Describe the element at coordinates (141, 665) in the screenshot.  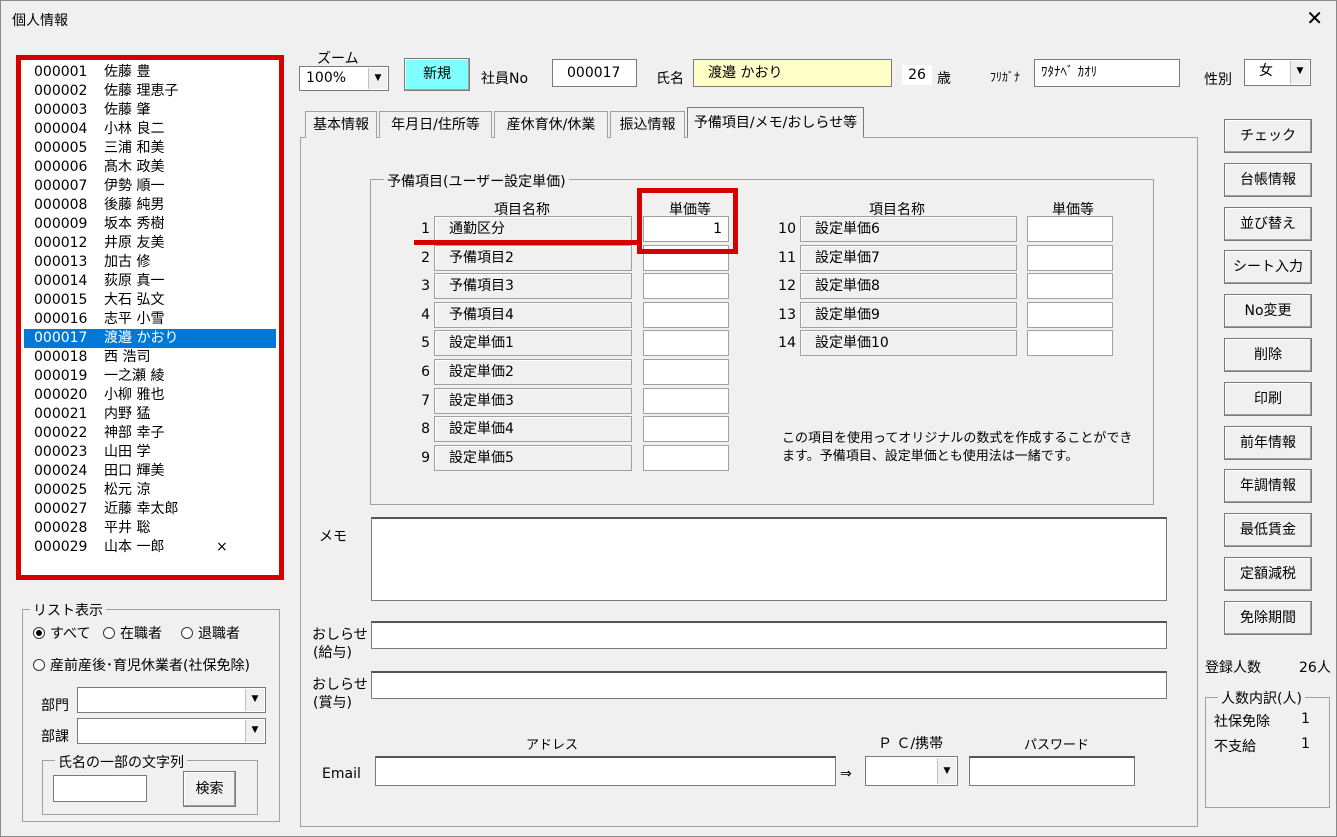
I see `radio-leave: 産前産後･育児休業者(社保免除)` at that location.